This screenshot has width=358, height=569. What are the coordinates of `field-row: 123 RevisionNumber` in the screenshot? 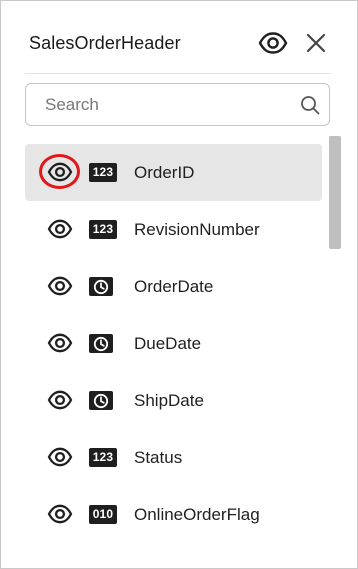 It's located at (173, 229).